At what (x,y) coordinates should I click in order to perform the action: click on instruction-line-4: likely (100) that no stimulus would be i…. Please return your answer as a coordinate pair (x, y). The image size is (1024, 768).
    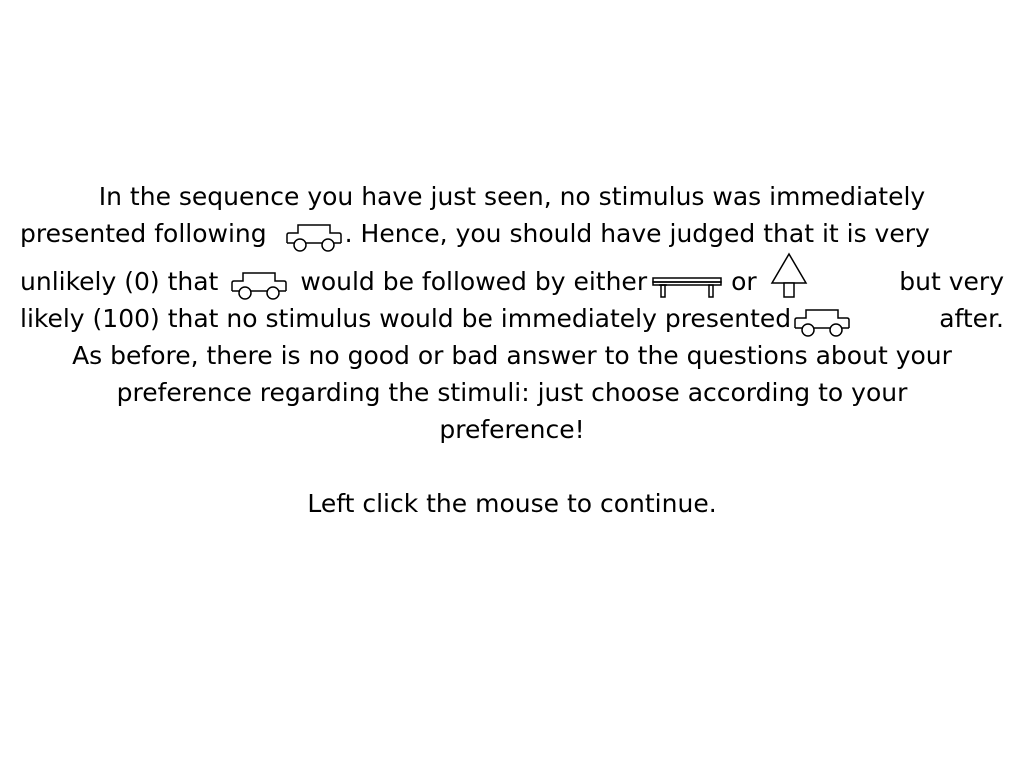
    Looking at the image, I should click on (512, 318).